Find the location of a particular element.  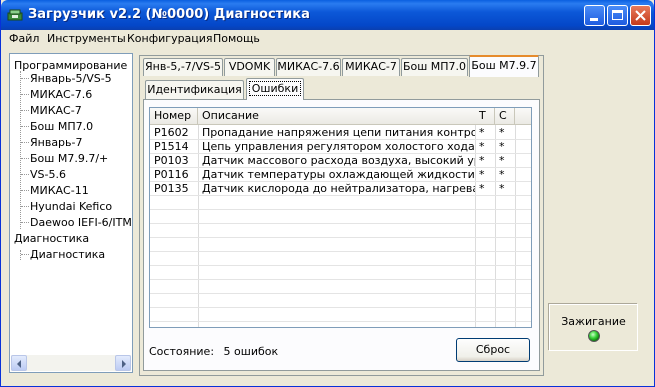

column-header-t: T is located at coordinates (485, 116).